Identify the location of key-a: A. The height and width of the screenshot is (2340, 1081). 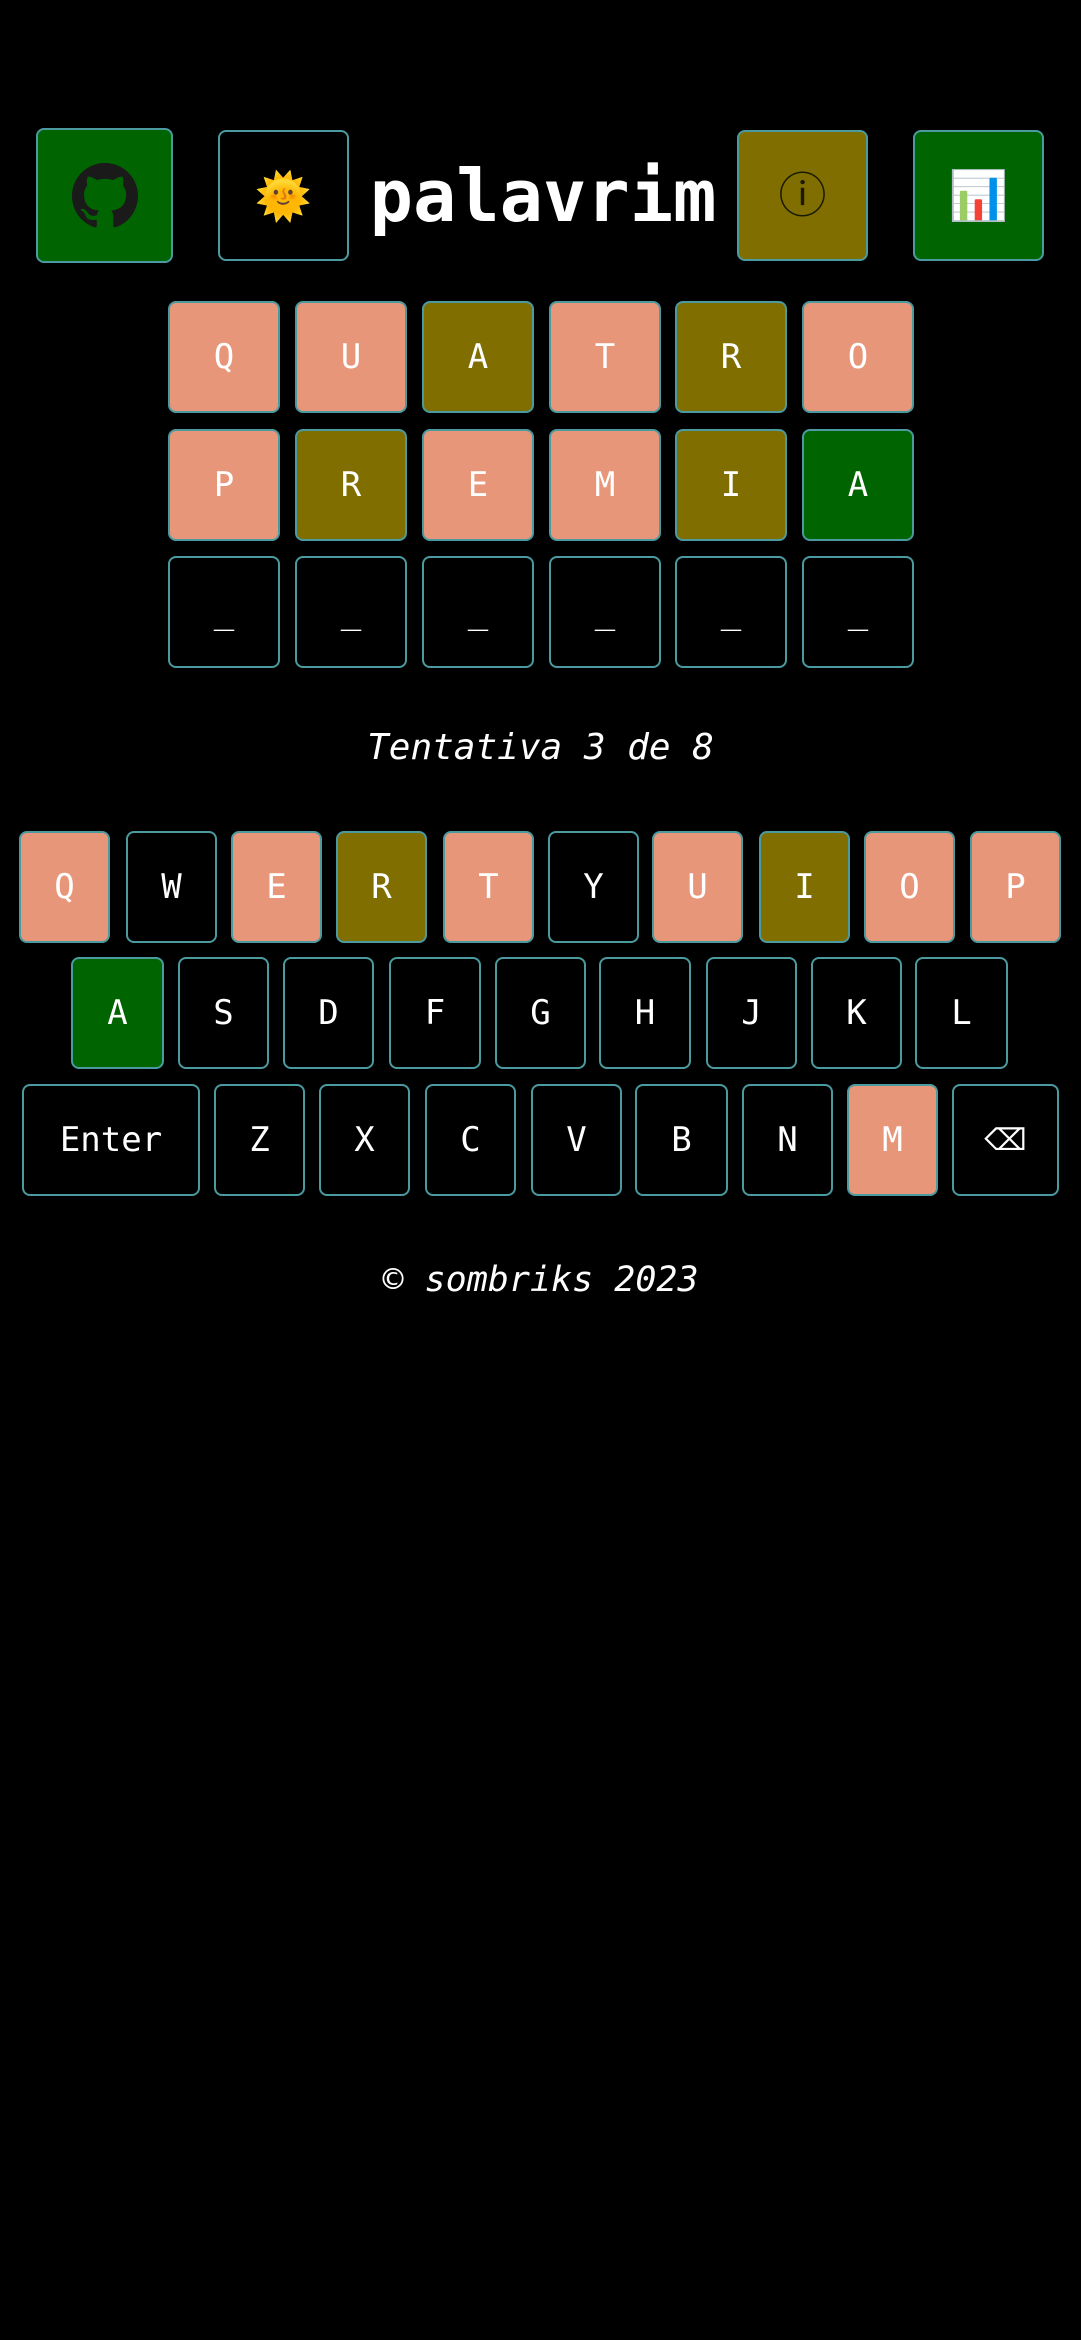
(117, 1013).